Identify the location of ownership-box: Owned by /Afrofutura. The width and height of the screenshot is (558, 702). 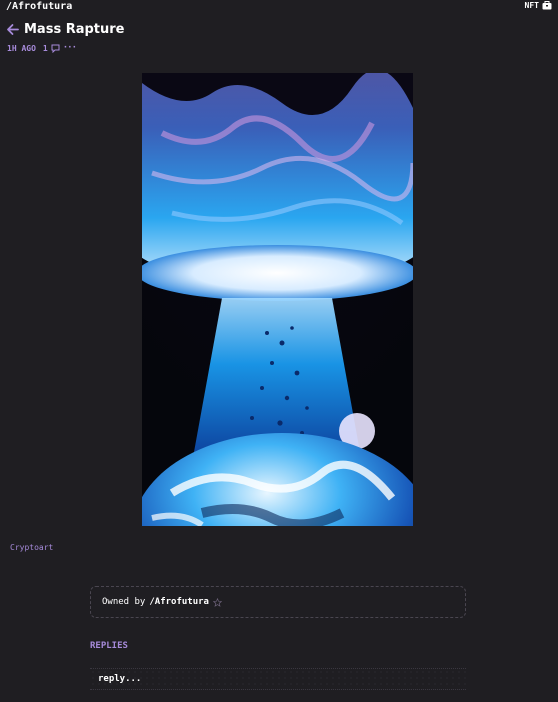
(278, 602).